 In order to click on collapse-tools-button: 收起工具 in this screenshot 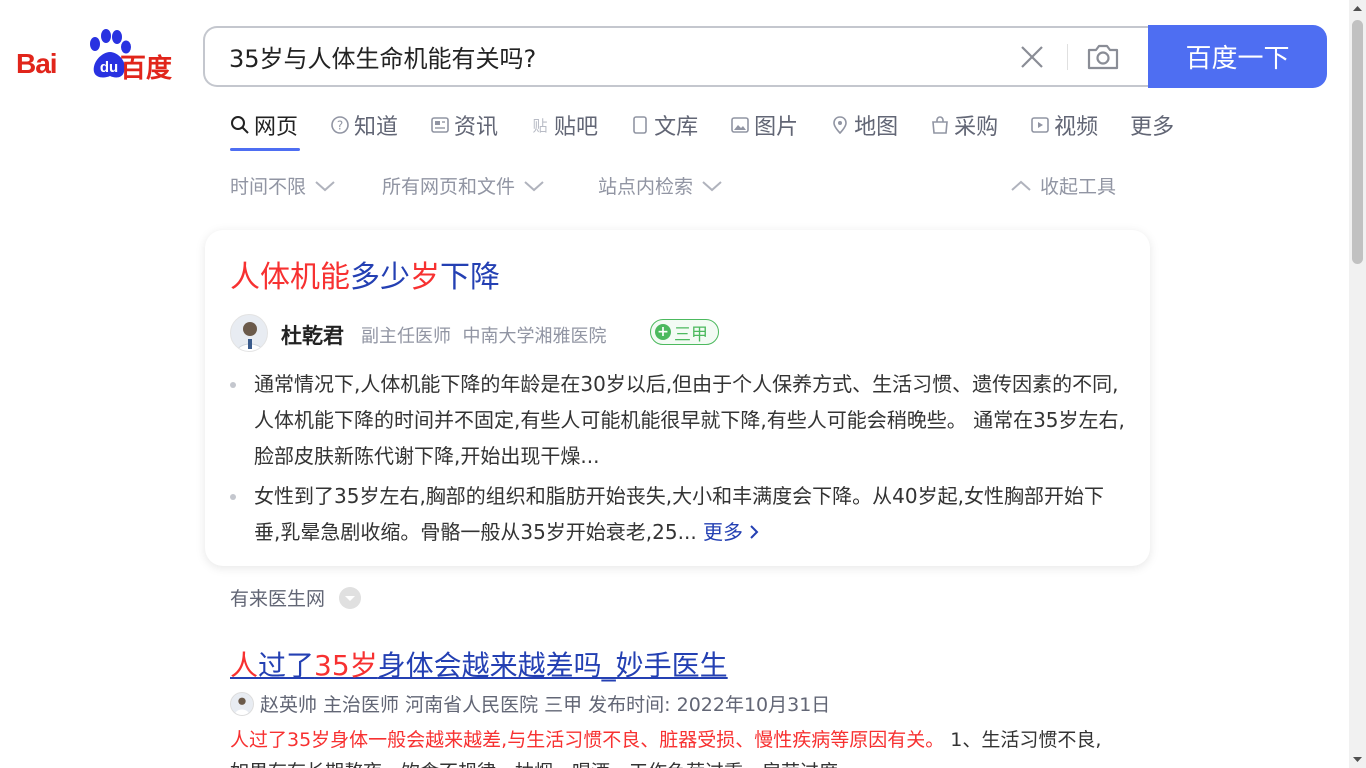, I will do `click(1063, 185)`.